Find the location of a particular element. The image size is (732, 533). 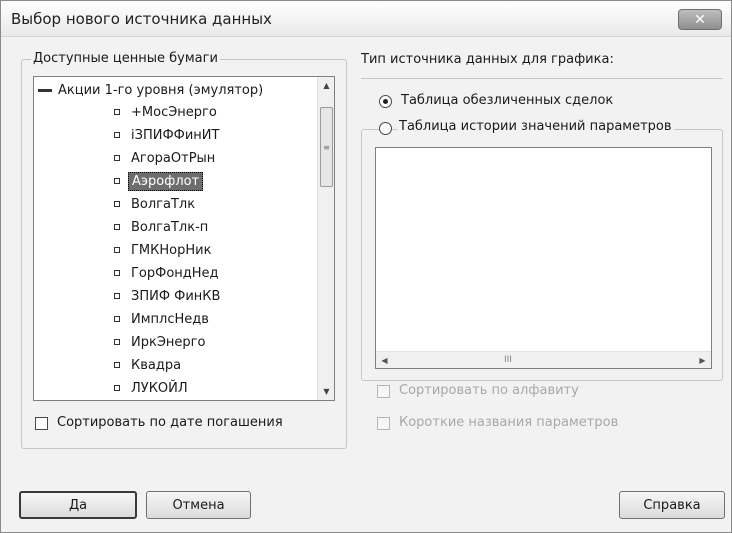

tree-item: Квадра is located at coordinates (149, 365).